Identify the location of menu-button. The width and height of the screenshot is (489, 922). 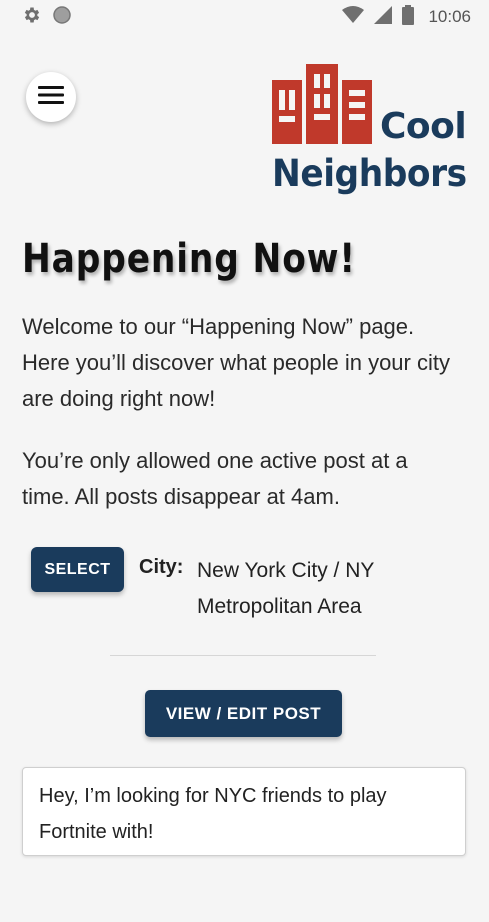
(51, 97).